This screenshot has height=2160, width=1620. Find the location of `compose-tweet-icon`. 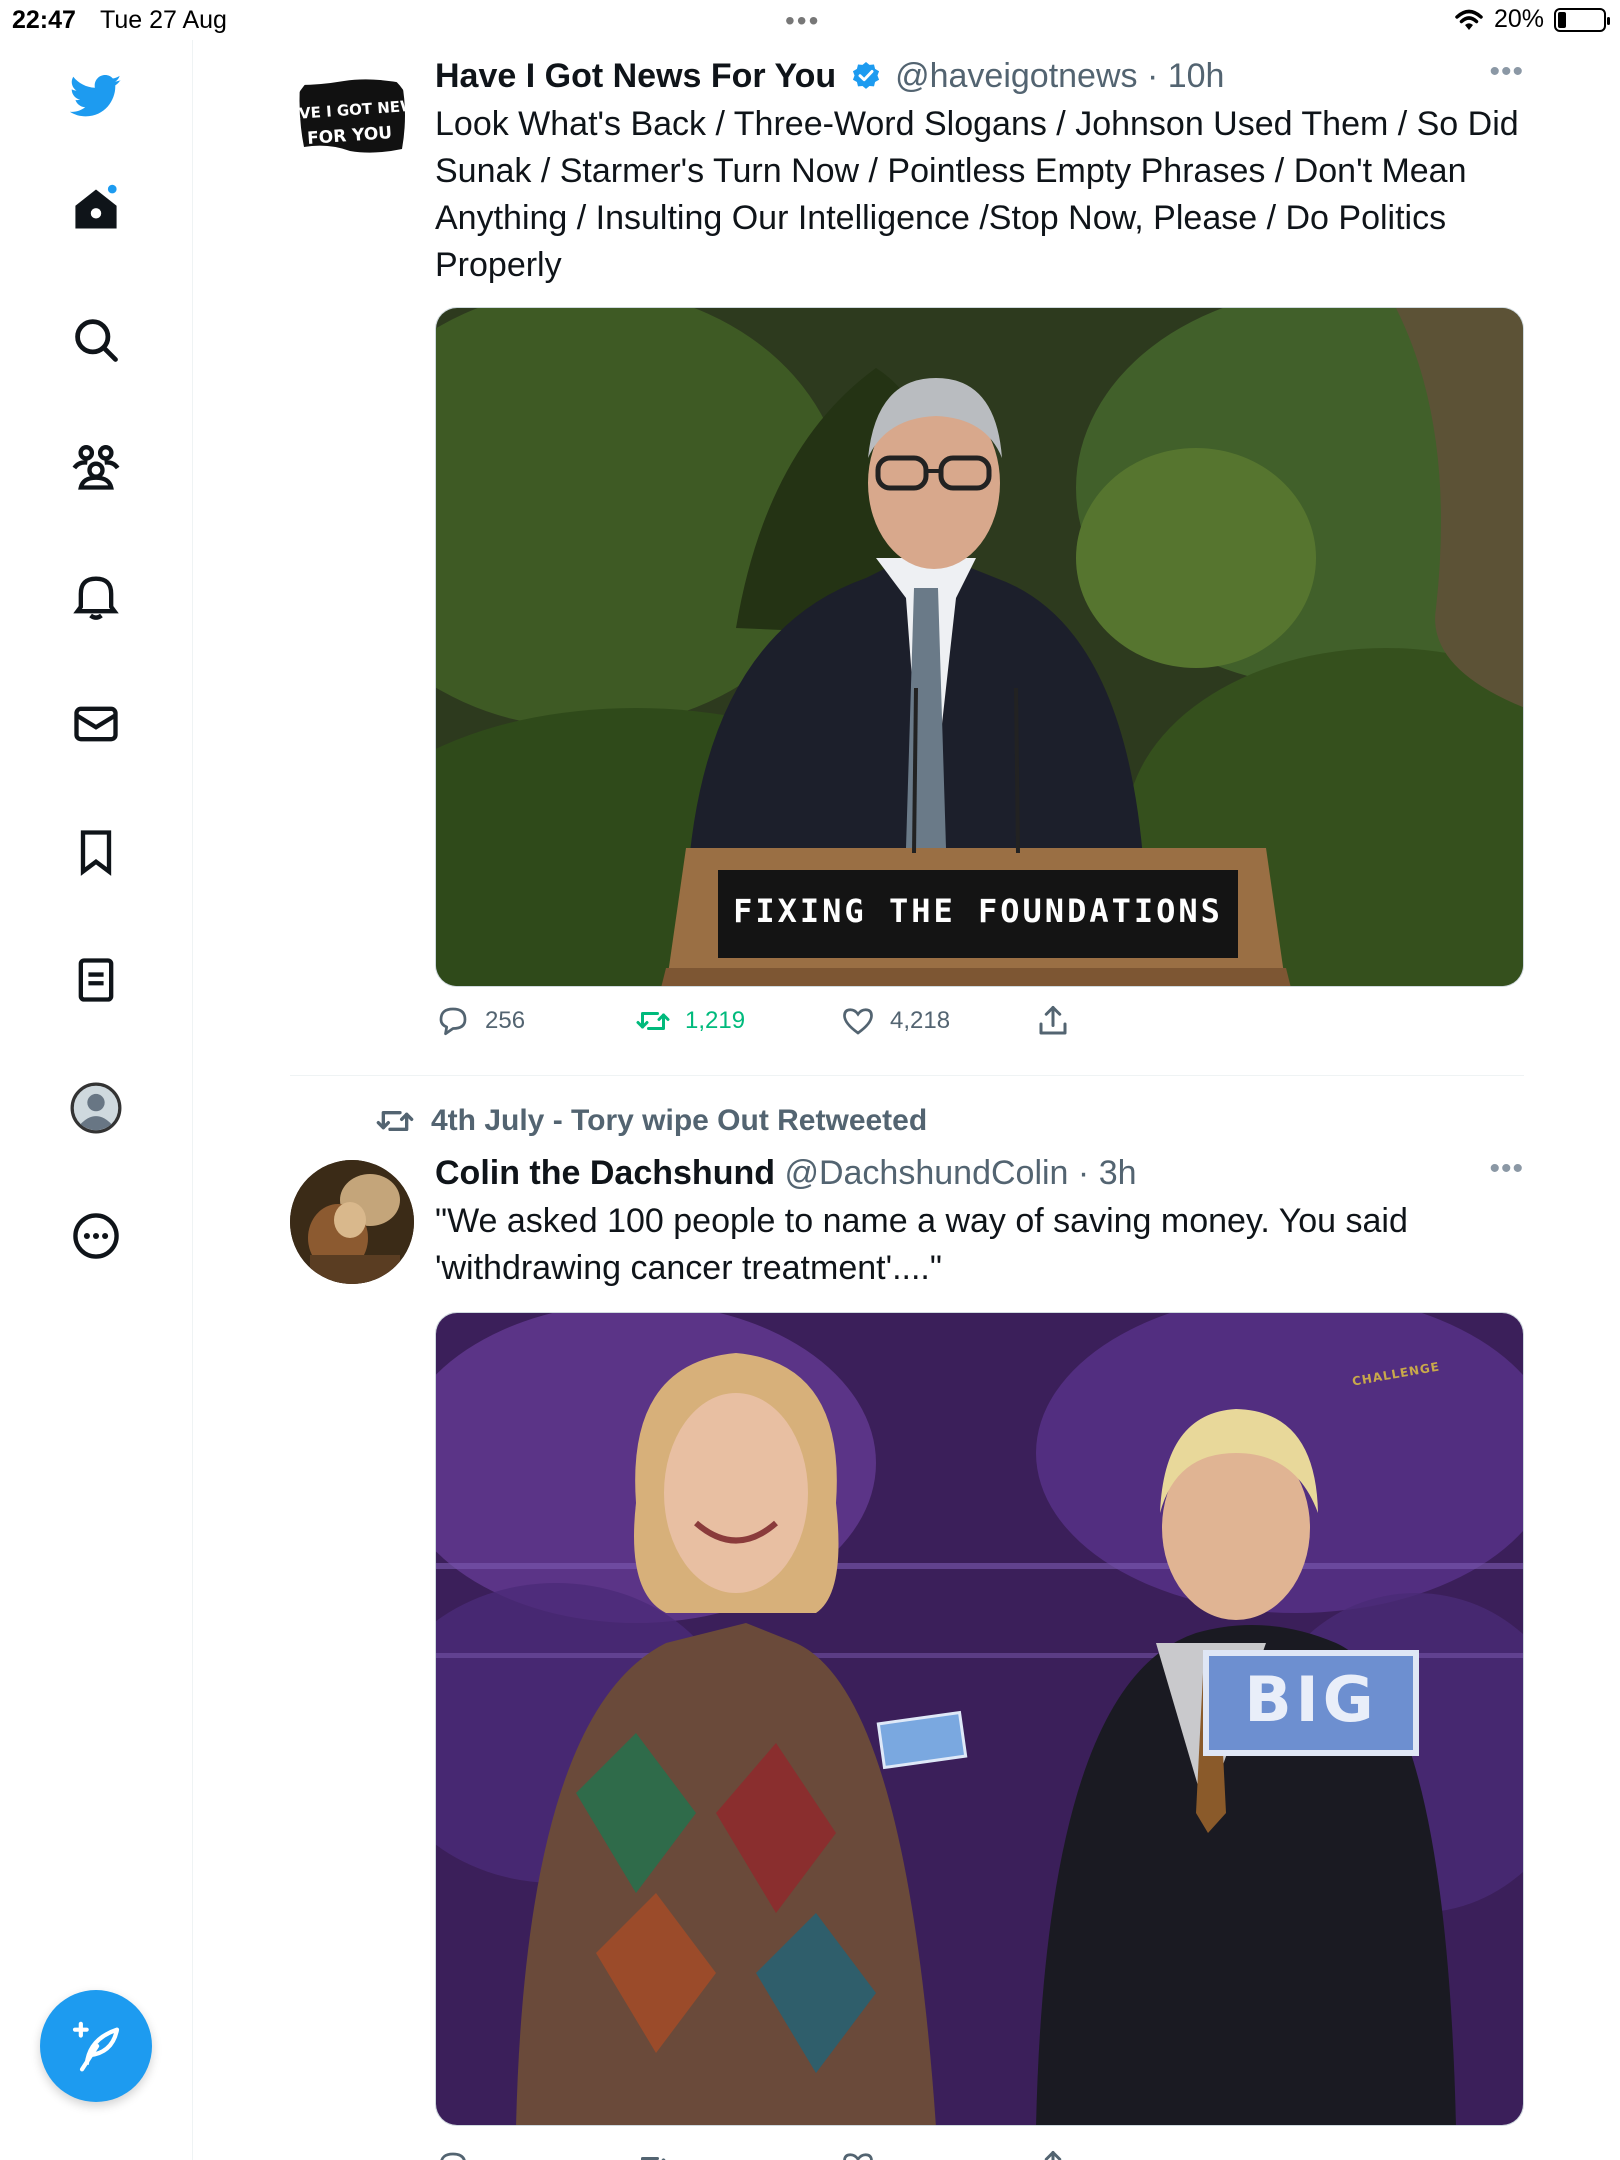

compose-tweet-icon is located at coordinates (96, 2046).